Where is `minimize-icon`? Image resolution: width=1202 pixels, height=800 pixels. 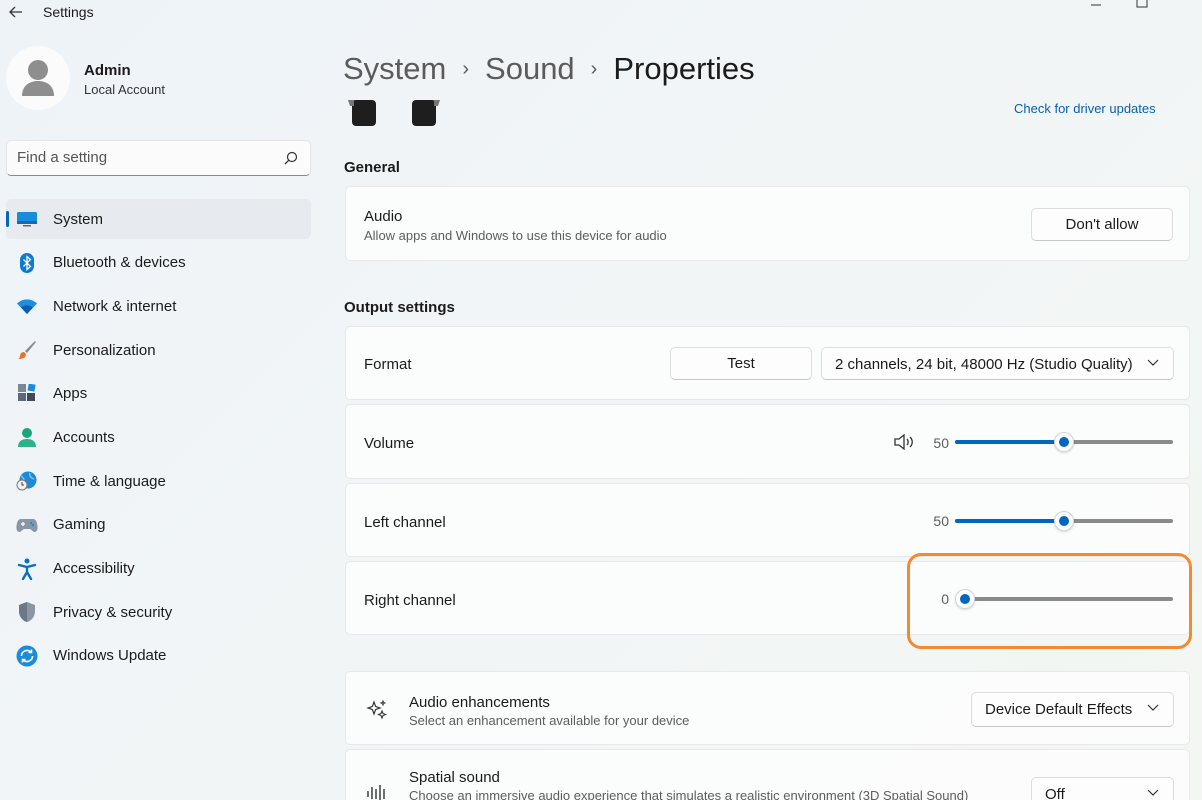 minimize-icon is located at coordinates (1096, 5).